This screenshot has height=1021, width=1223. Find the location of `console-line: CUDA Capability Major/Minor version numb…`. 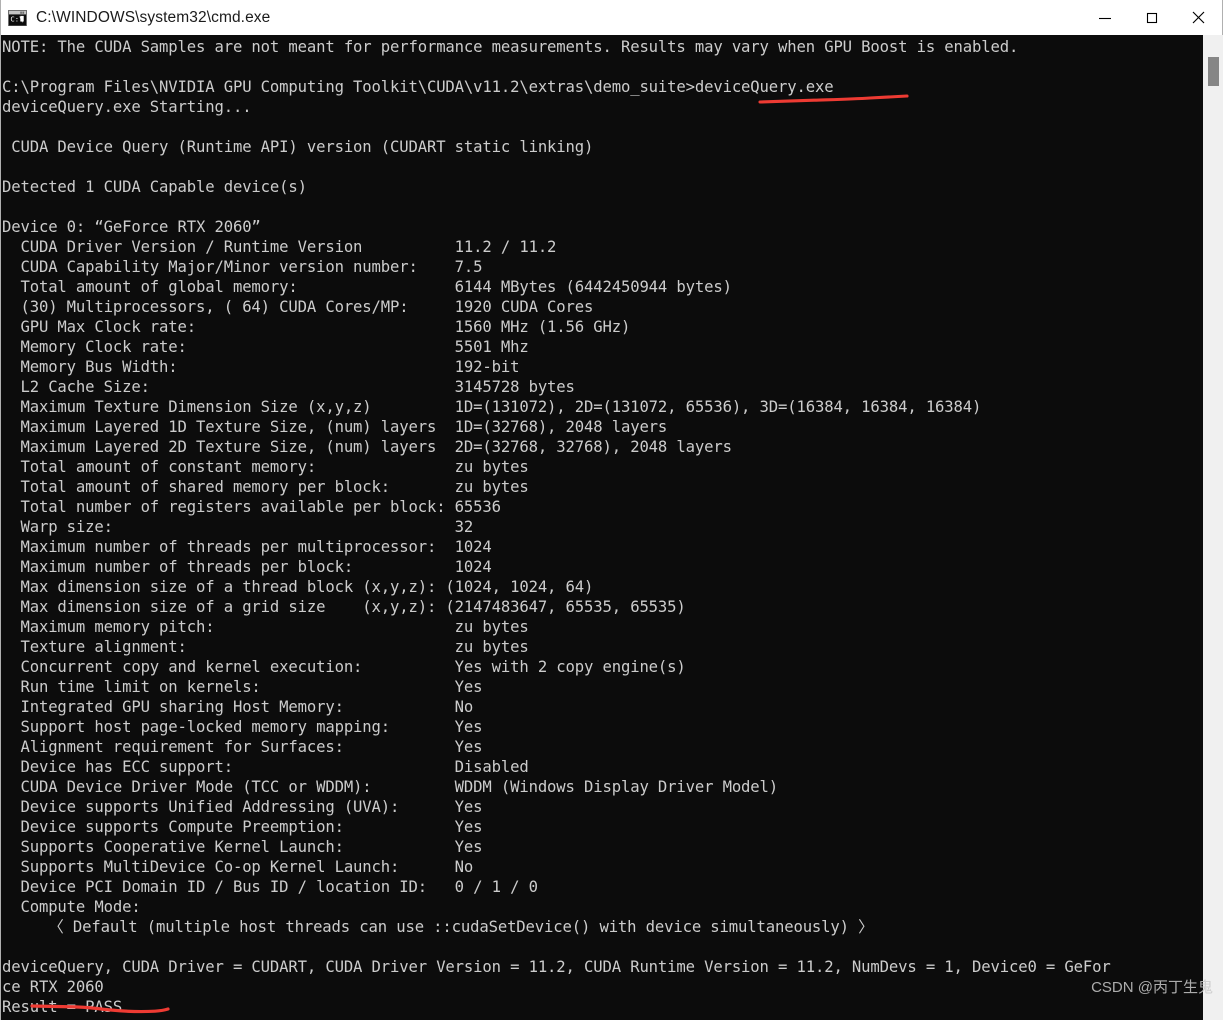

console-line: CUDA Capability Major/Minor version numb… is located at coordinates (242, 267).